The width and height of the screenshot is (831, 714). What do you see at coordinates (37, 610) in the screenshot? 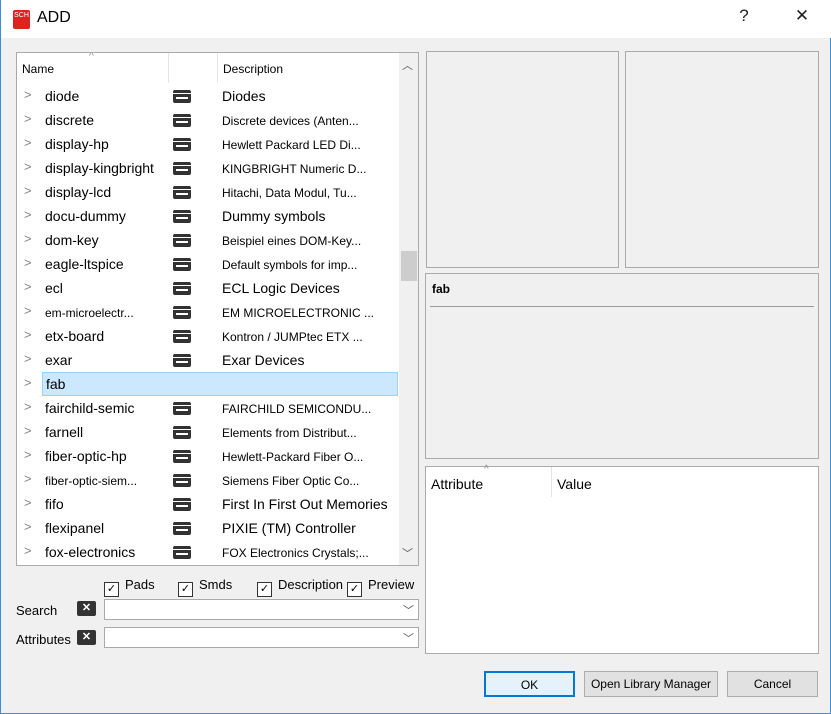
I see `search-label: Search` at bounding box center [37, 610].